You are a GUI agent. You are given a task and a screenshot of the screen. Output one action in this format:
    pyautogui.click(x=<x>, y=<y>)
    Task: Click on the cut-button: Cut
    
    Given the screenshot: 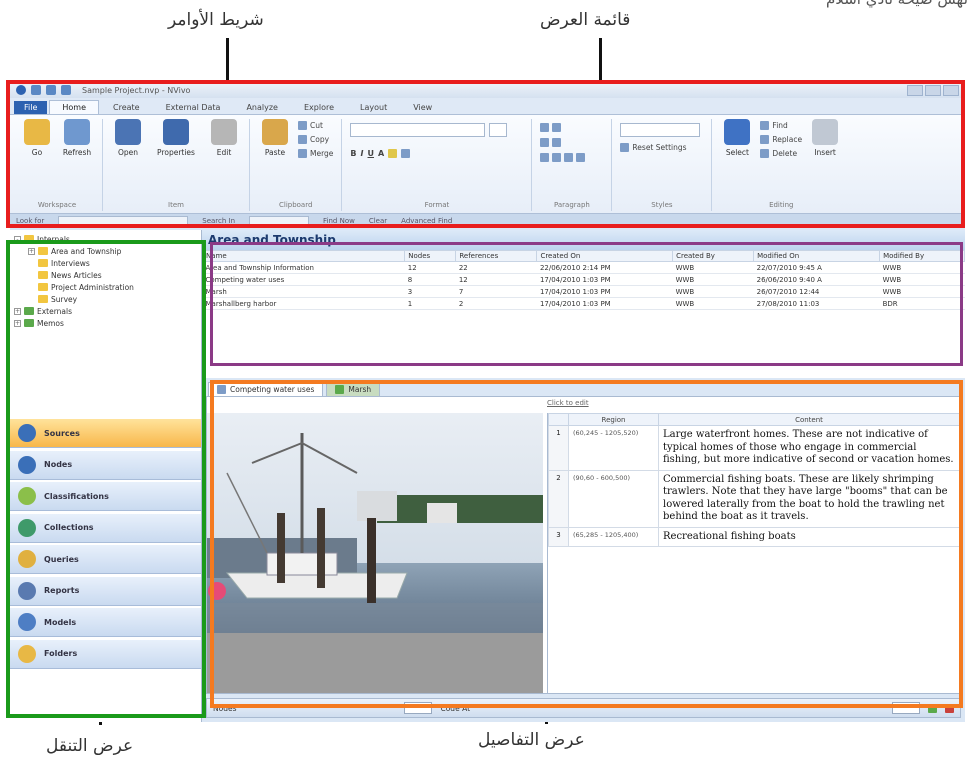 What is the action you would take?
    pyautogui.click(x=315, y=125)
    